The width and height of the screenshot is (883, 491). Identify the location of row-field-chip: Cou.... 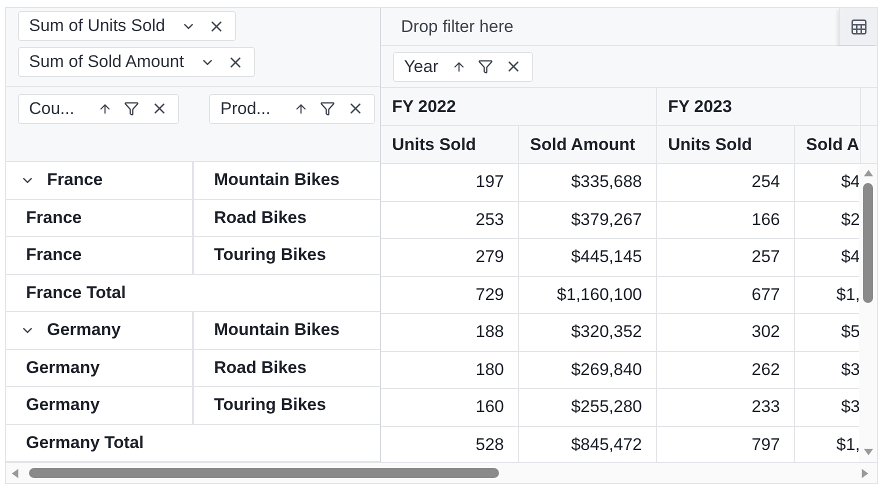
(99, 109).